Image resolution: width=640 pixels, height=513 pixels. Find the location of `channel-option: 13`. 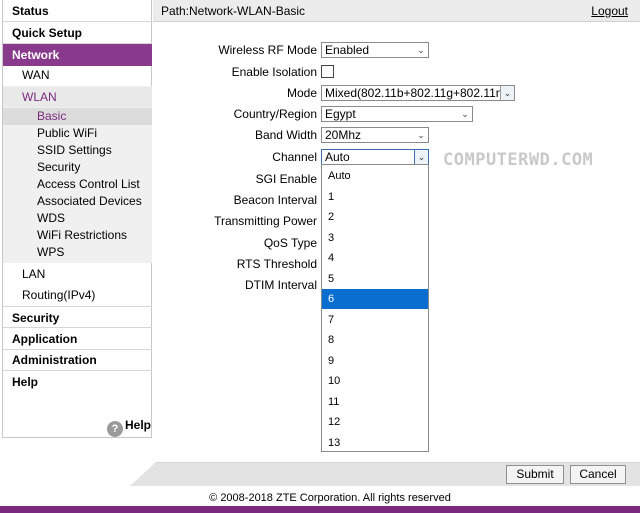

channel-option: 13 is located at coordinates (375, 443).